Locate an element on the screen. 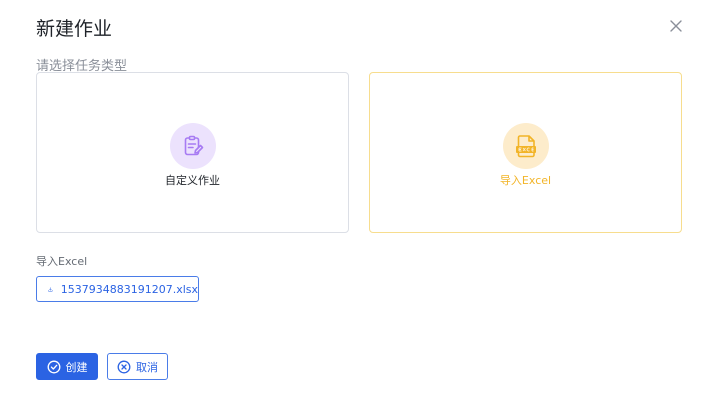 The image size is (715, 393). create-button-label: 创建 is located at coordinates (76, 367).